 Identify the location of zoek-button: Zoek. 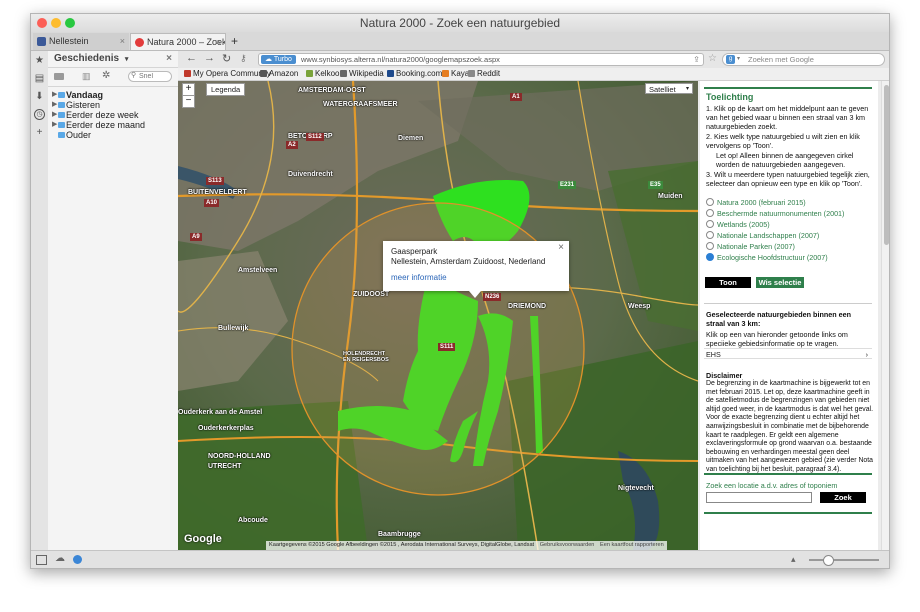
(843, 497).